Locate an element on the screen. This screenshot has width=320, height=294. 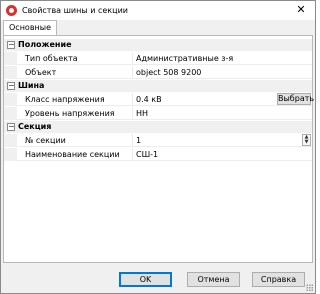
property-name: Тип объекта is located at coordinates (51, 58).